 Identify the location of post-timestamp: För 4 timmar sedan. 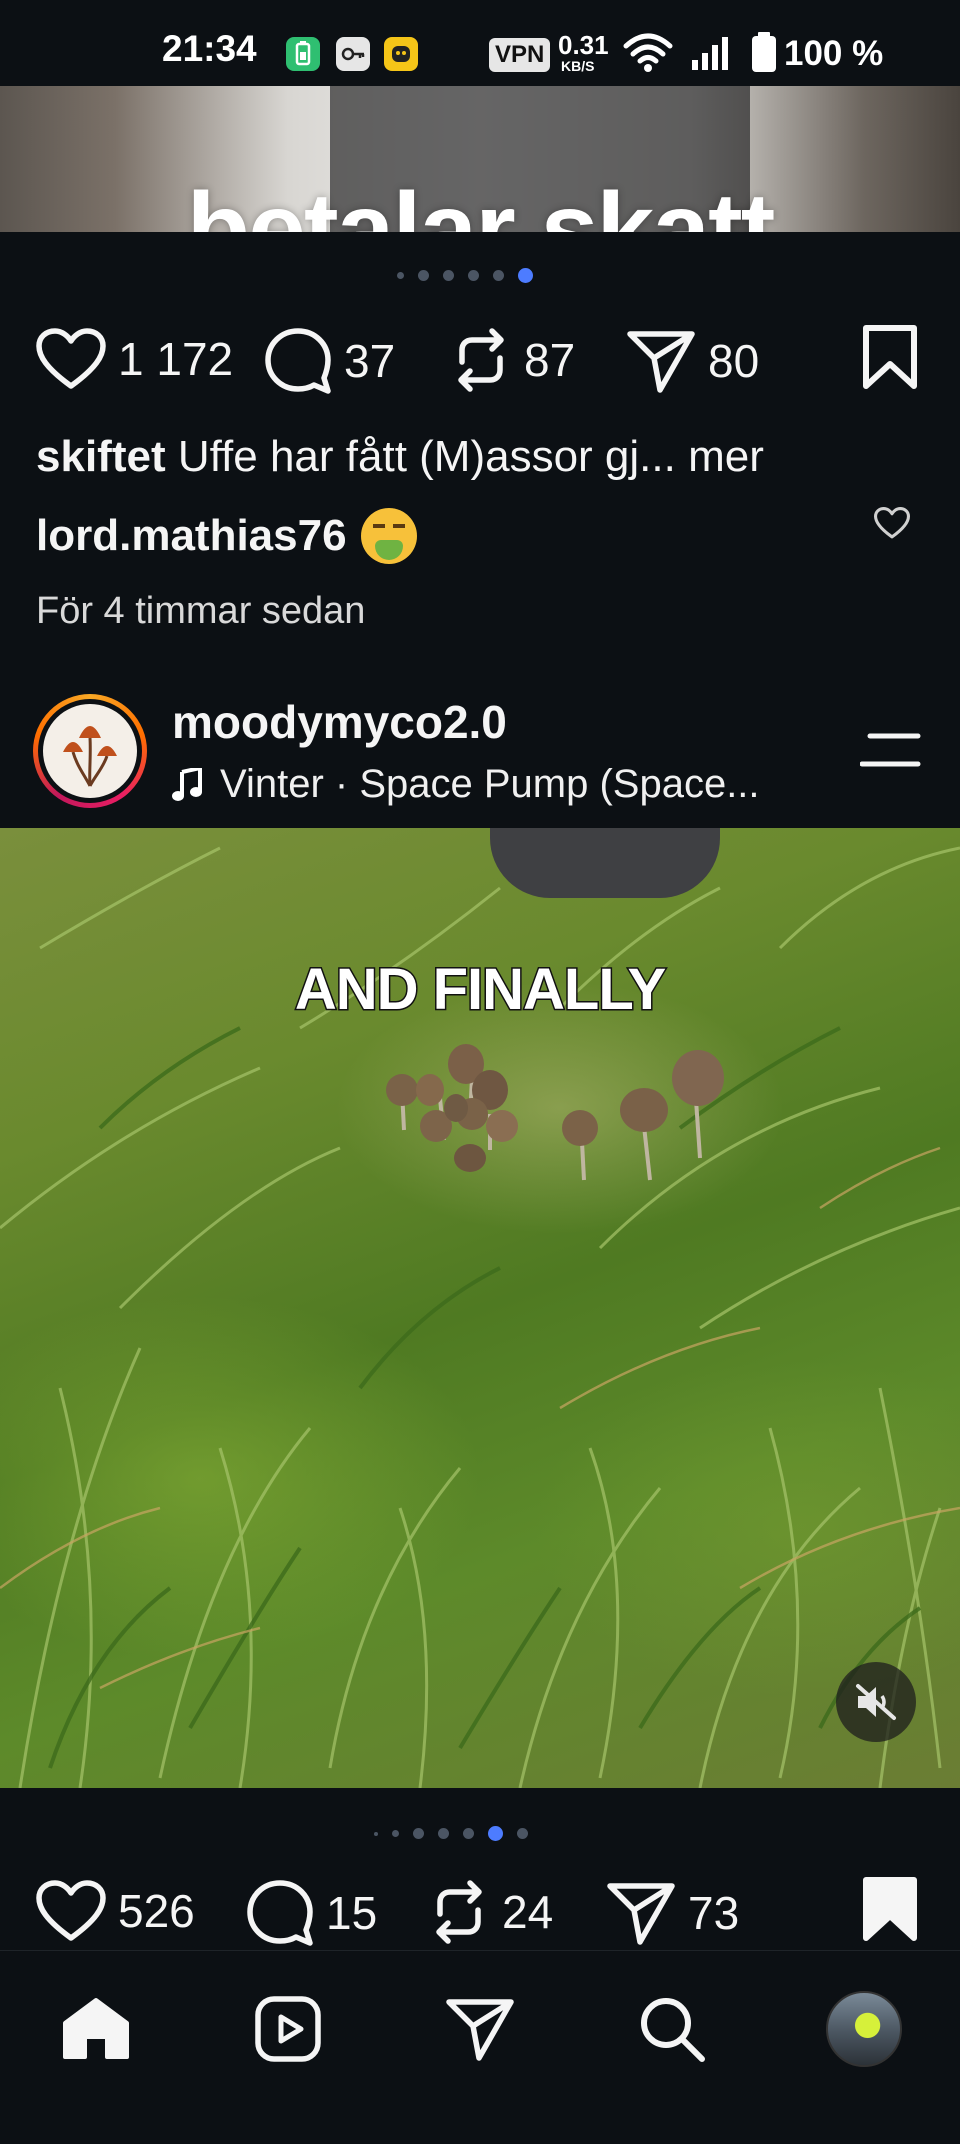
(201, 611).